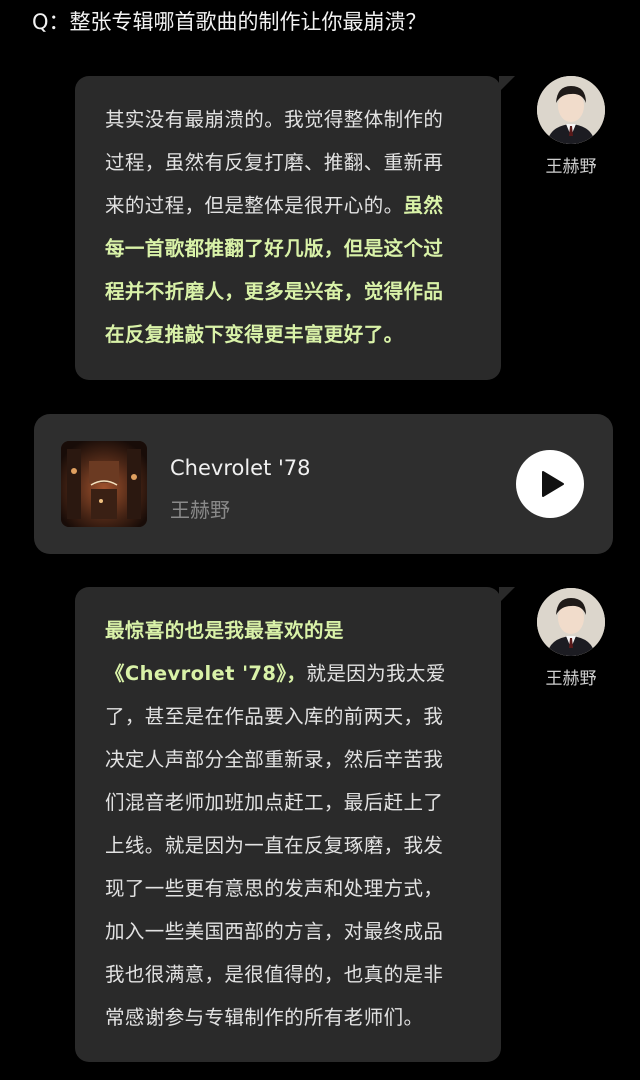 The width and height of the screenshot is (640, 1080). What do you see at coordinates (254, 334) in the screenshot?
I see `highlighted-text: 在反复推敲下变得更丰富更好了。` at bounding box center [254, 334].